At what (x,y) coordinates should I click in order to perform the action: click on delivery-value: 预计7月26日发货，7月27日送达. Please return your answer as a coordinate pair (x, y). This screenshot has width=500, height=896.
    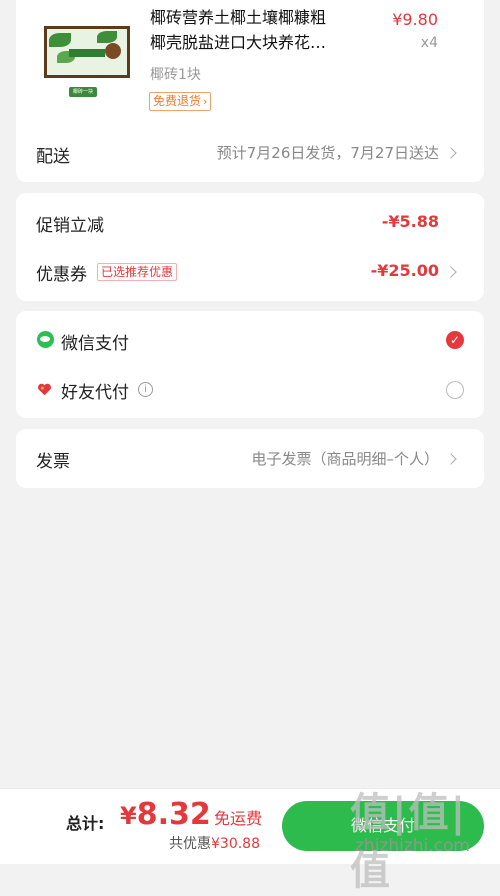
    Looking at the image, I should click on (328, 152).